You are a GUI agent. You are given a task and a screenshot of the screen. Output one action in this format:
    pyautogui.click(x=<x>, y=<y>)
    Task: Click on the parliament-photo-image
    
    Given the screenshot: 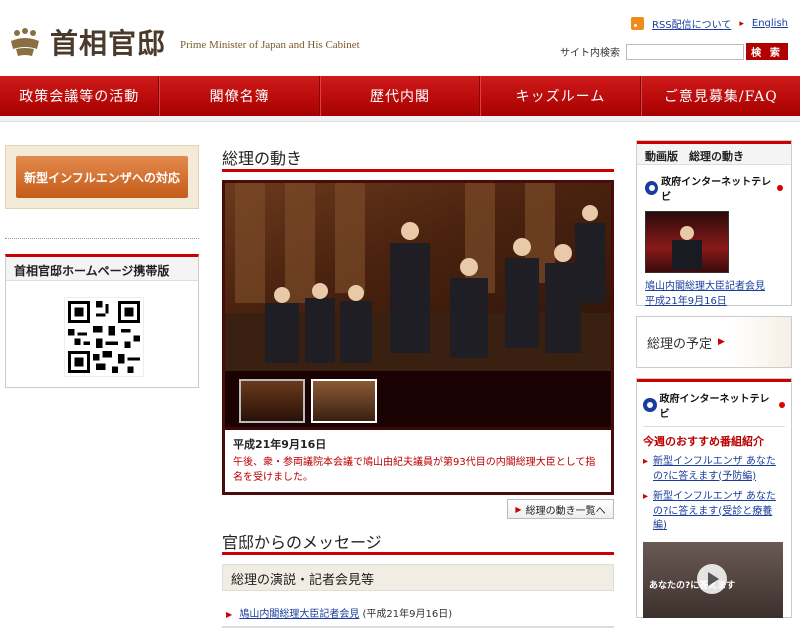 What is the action you would take?
    pyautogui.click(x=418, y=277)
    